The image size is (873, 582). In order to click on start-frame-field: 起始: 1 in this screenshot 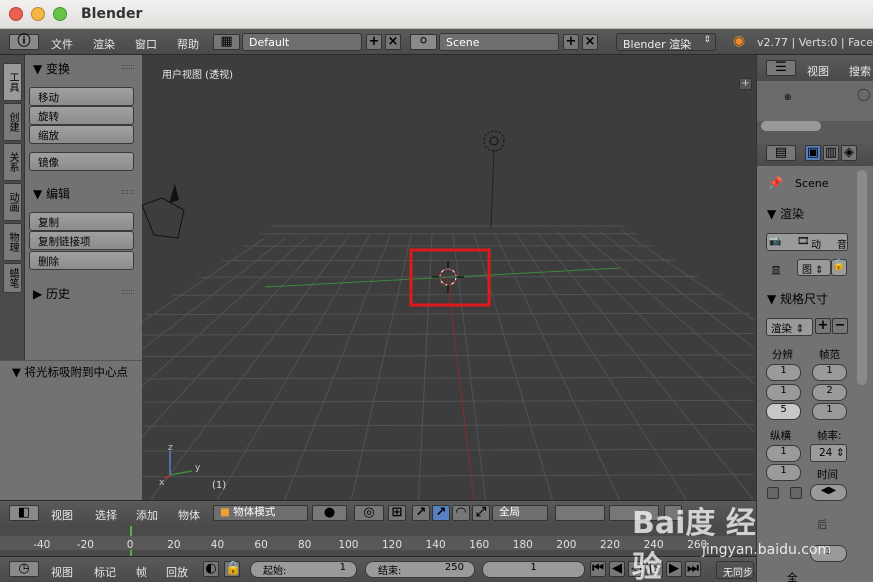, I will do `click(303, 569)`.